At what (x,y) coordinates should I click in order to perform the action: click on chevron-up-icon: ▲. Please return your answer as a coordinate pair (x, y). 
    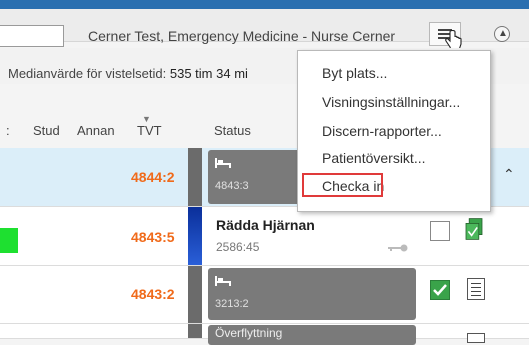
    Looking at the image, I should click on (503, 33).